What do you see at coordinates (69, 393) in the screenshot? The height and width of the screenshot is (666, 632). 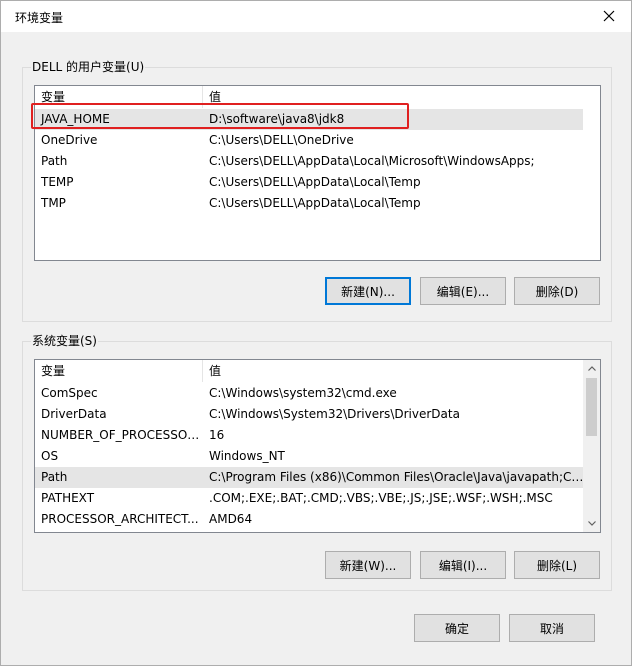 I see `row-name: ComSpec` at bounding box center [69, 393].